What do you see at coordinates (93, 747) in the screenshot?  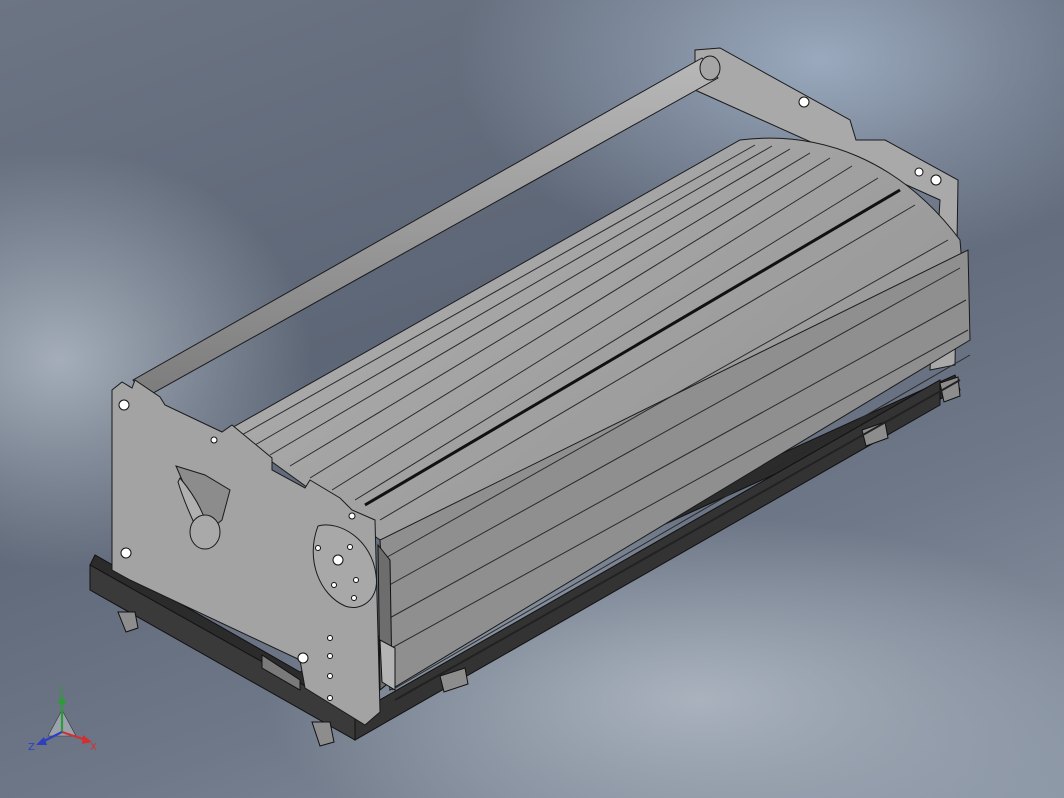 I see `x-axis-label: X` at bounding box center [93, 747].